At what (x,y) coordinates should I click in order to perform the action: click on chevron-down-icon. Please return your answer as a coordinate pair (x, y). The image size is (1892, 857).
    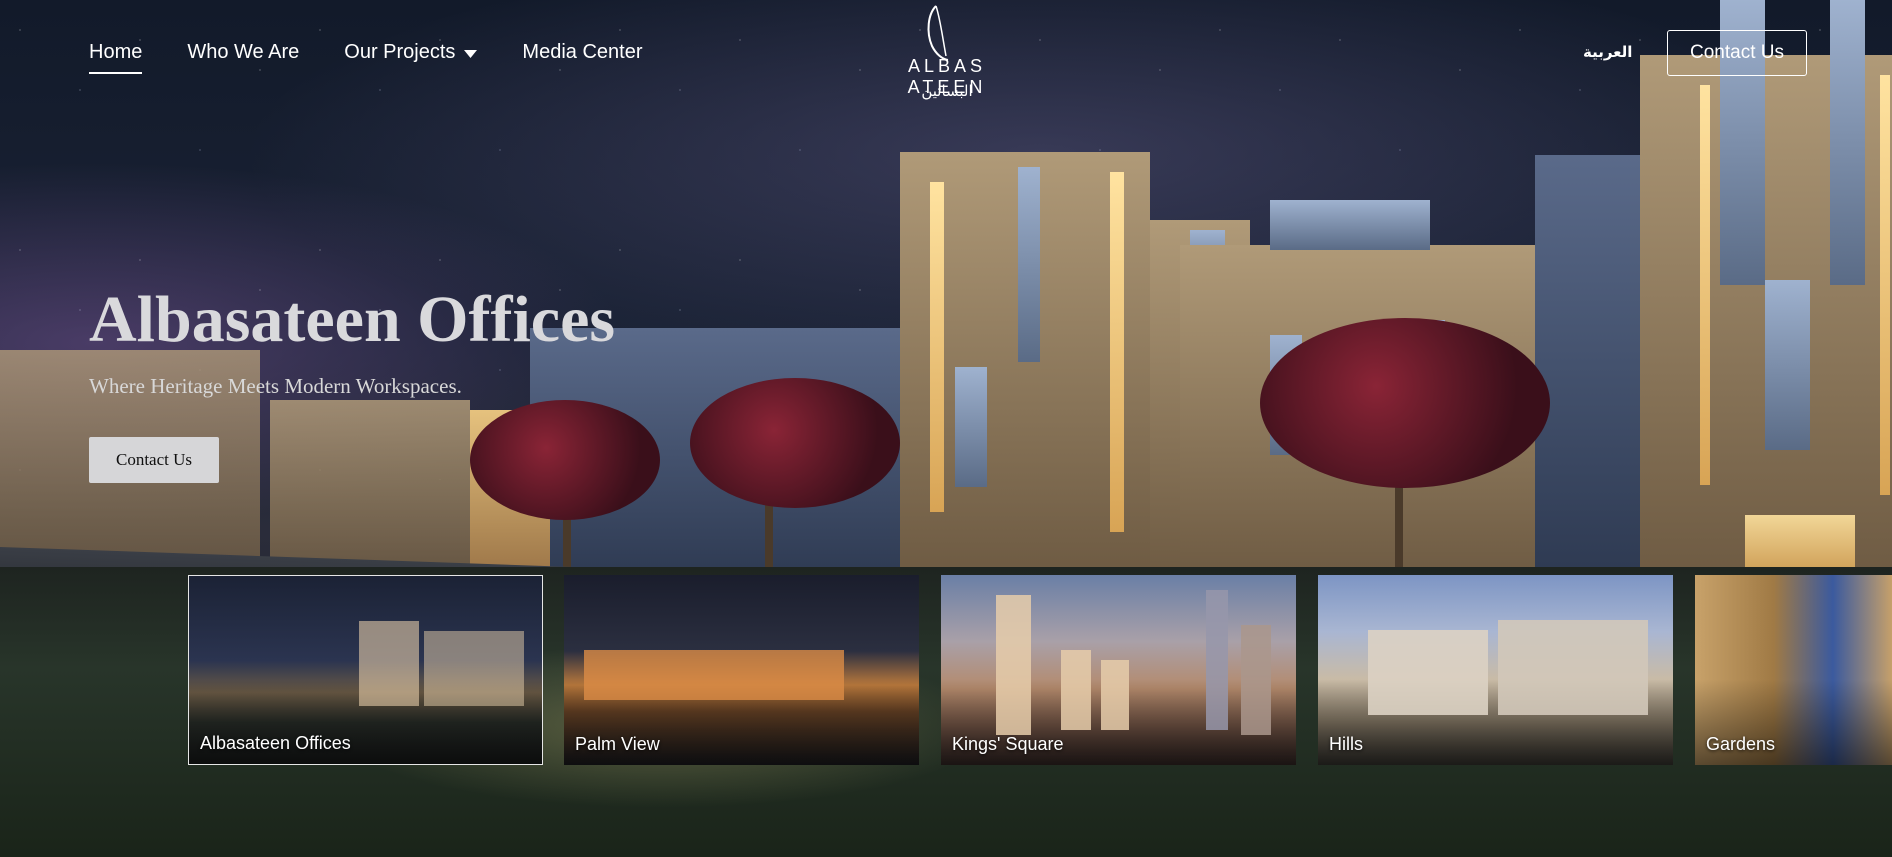
    Looking at the image, I should click on (471, 52).